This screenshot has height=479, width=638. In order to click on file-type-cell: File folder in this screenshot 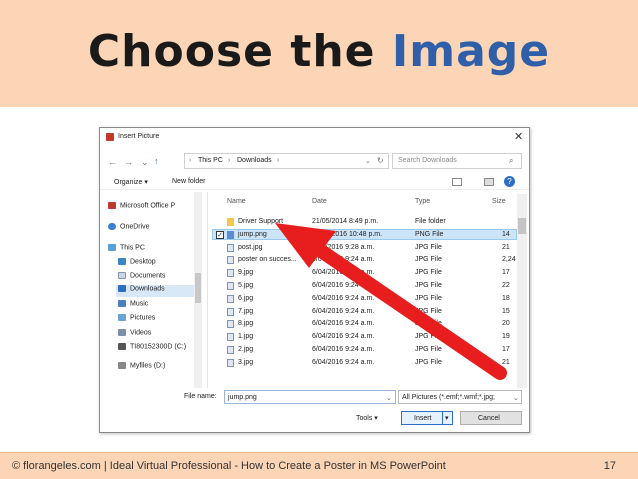, I will do `click(430, 221)`.